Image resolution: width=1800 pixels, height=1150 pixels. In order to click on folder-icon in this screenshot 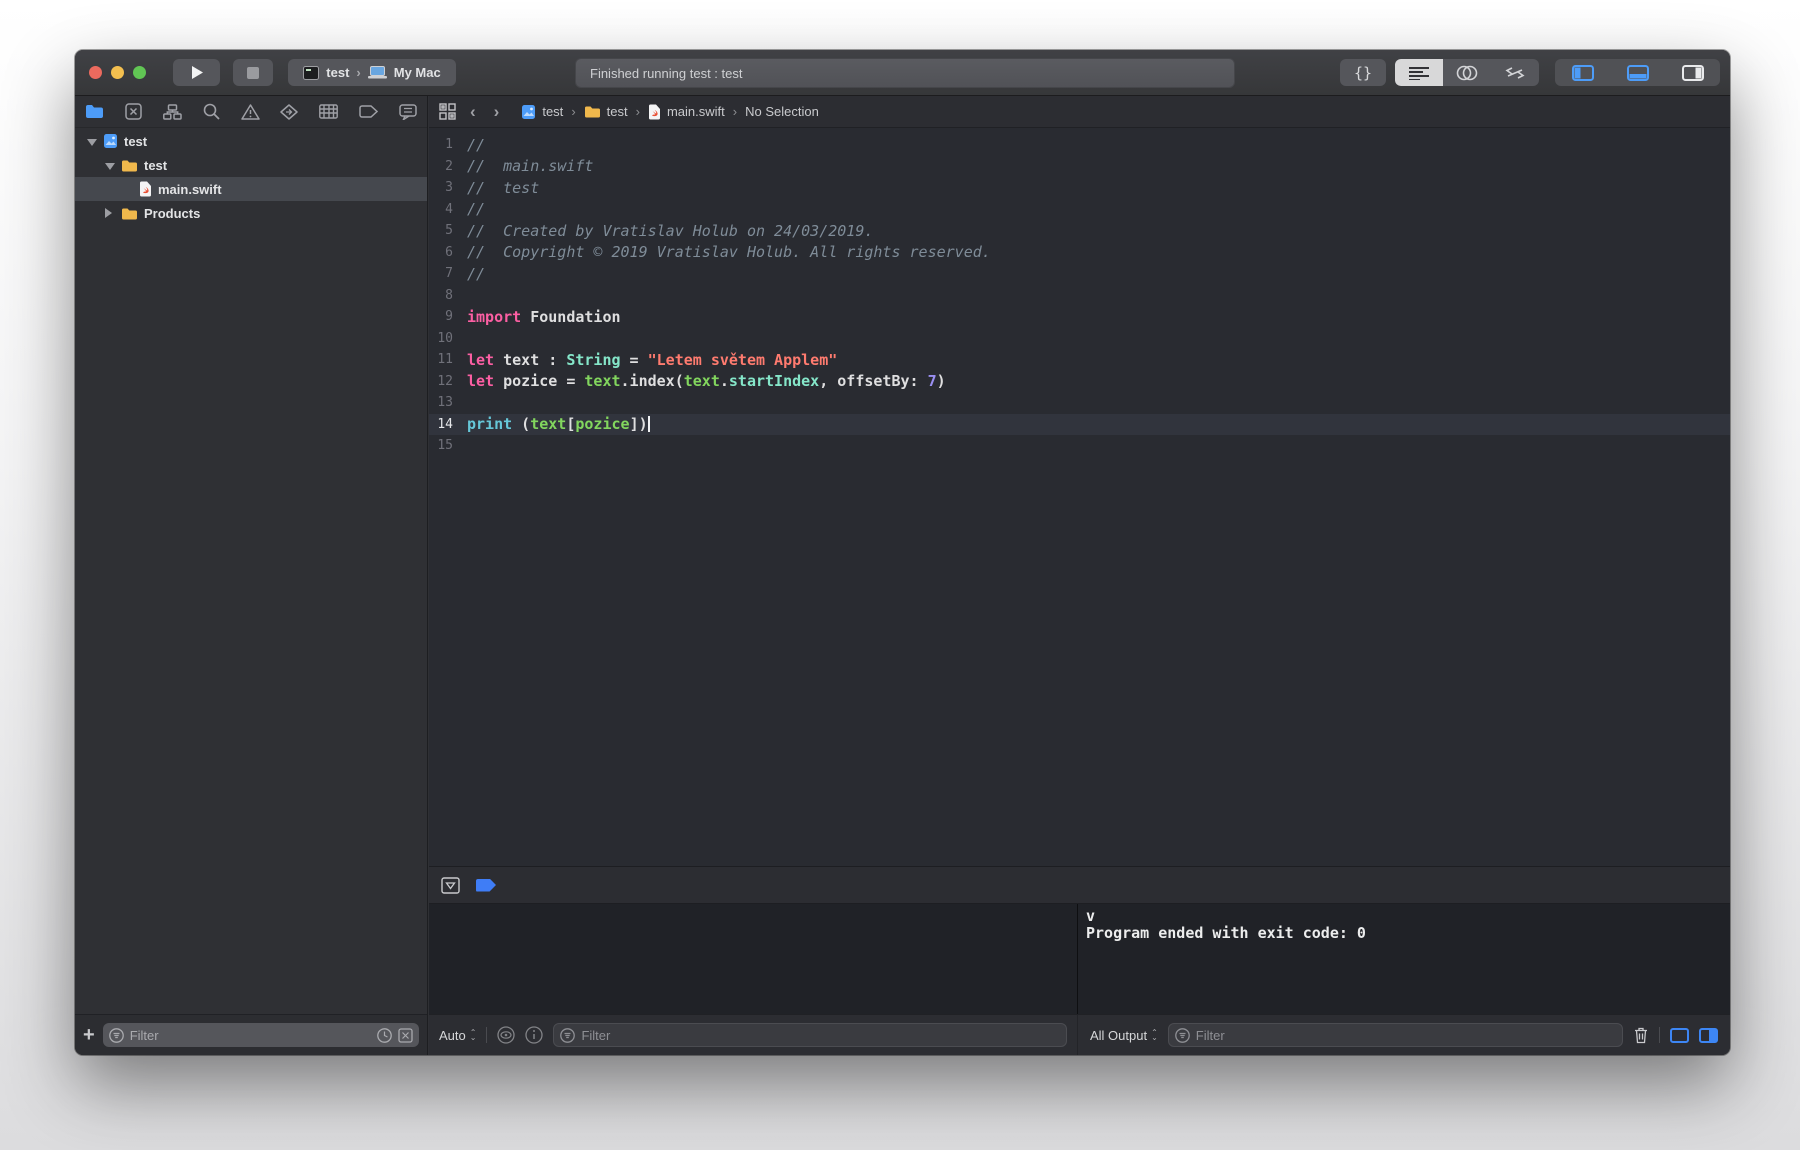, I will do `click(129, 213)`.